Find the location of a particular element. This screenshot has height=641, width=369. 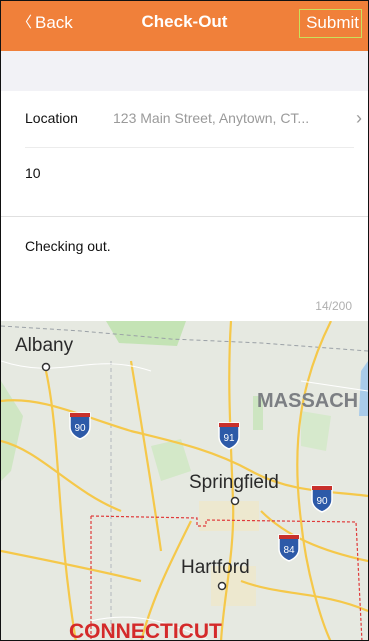

navigation-bar: 〈 Back Check-Out Submit is located at coordinates (184, 26).